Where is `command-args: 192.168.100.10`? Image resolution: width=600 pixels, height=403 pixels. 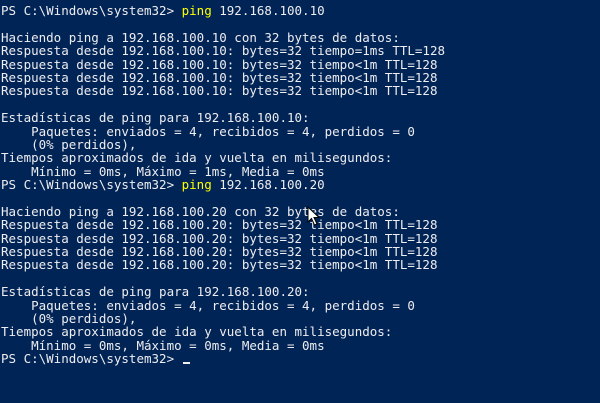 command-args: 192.168.100.10 is located at coordinates (268, 10).